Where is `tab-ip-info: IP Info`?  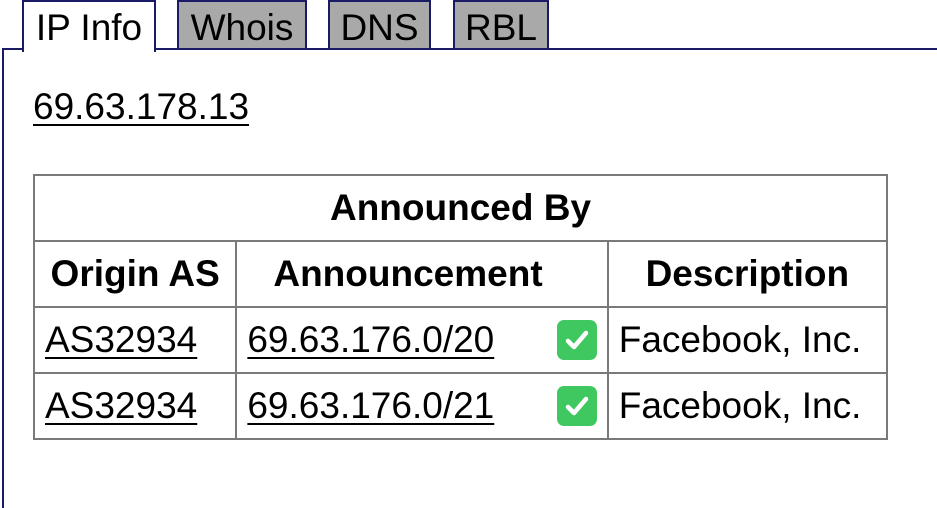 tab-ip-info: IP Info is located at coordinates (89, 26).